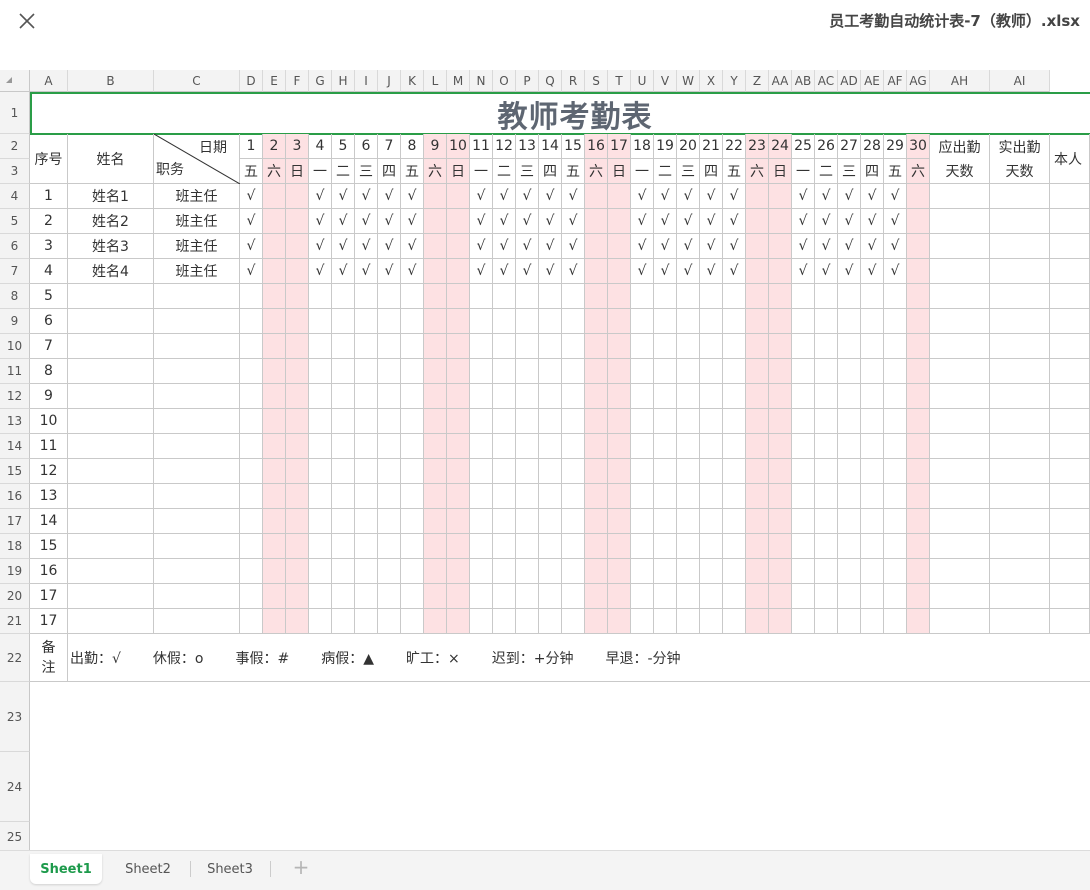  I want to click on date-header: 18, so click(642, 146).